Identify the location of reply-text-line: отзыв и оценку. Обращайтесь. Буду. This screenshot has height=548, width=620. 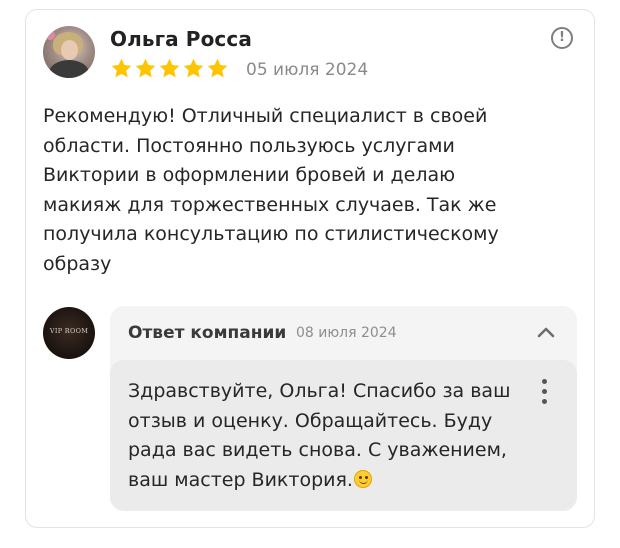
(310, 420).